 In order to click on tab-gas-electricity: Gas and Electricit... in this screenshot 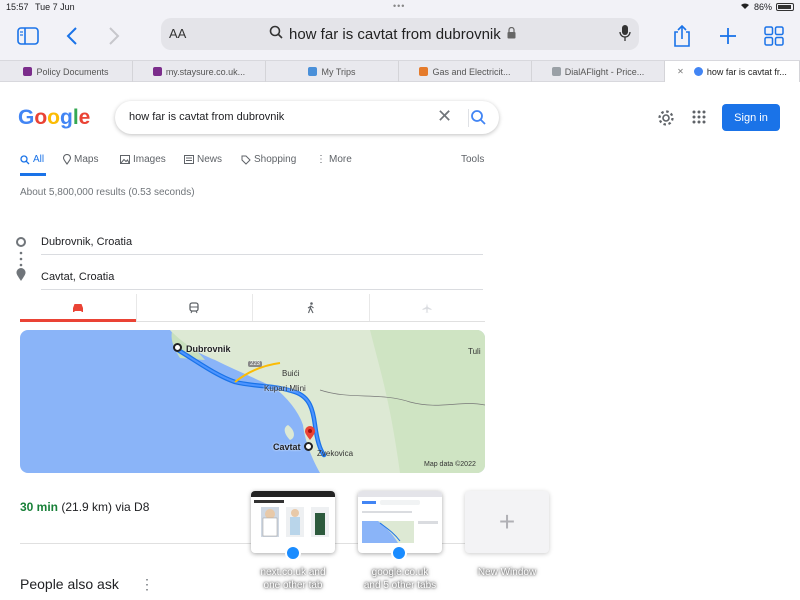, I will do `click(465, 71)`.